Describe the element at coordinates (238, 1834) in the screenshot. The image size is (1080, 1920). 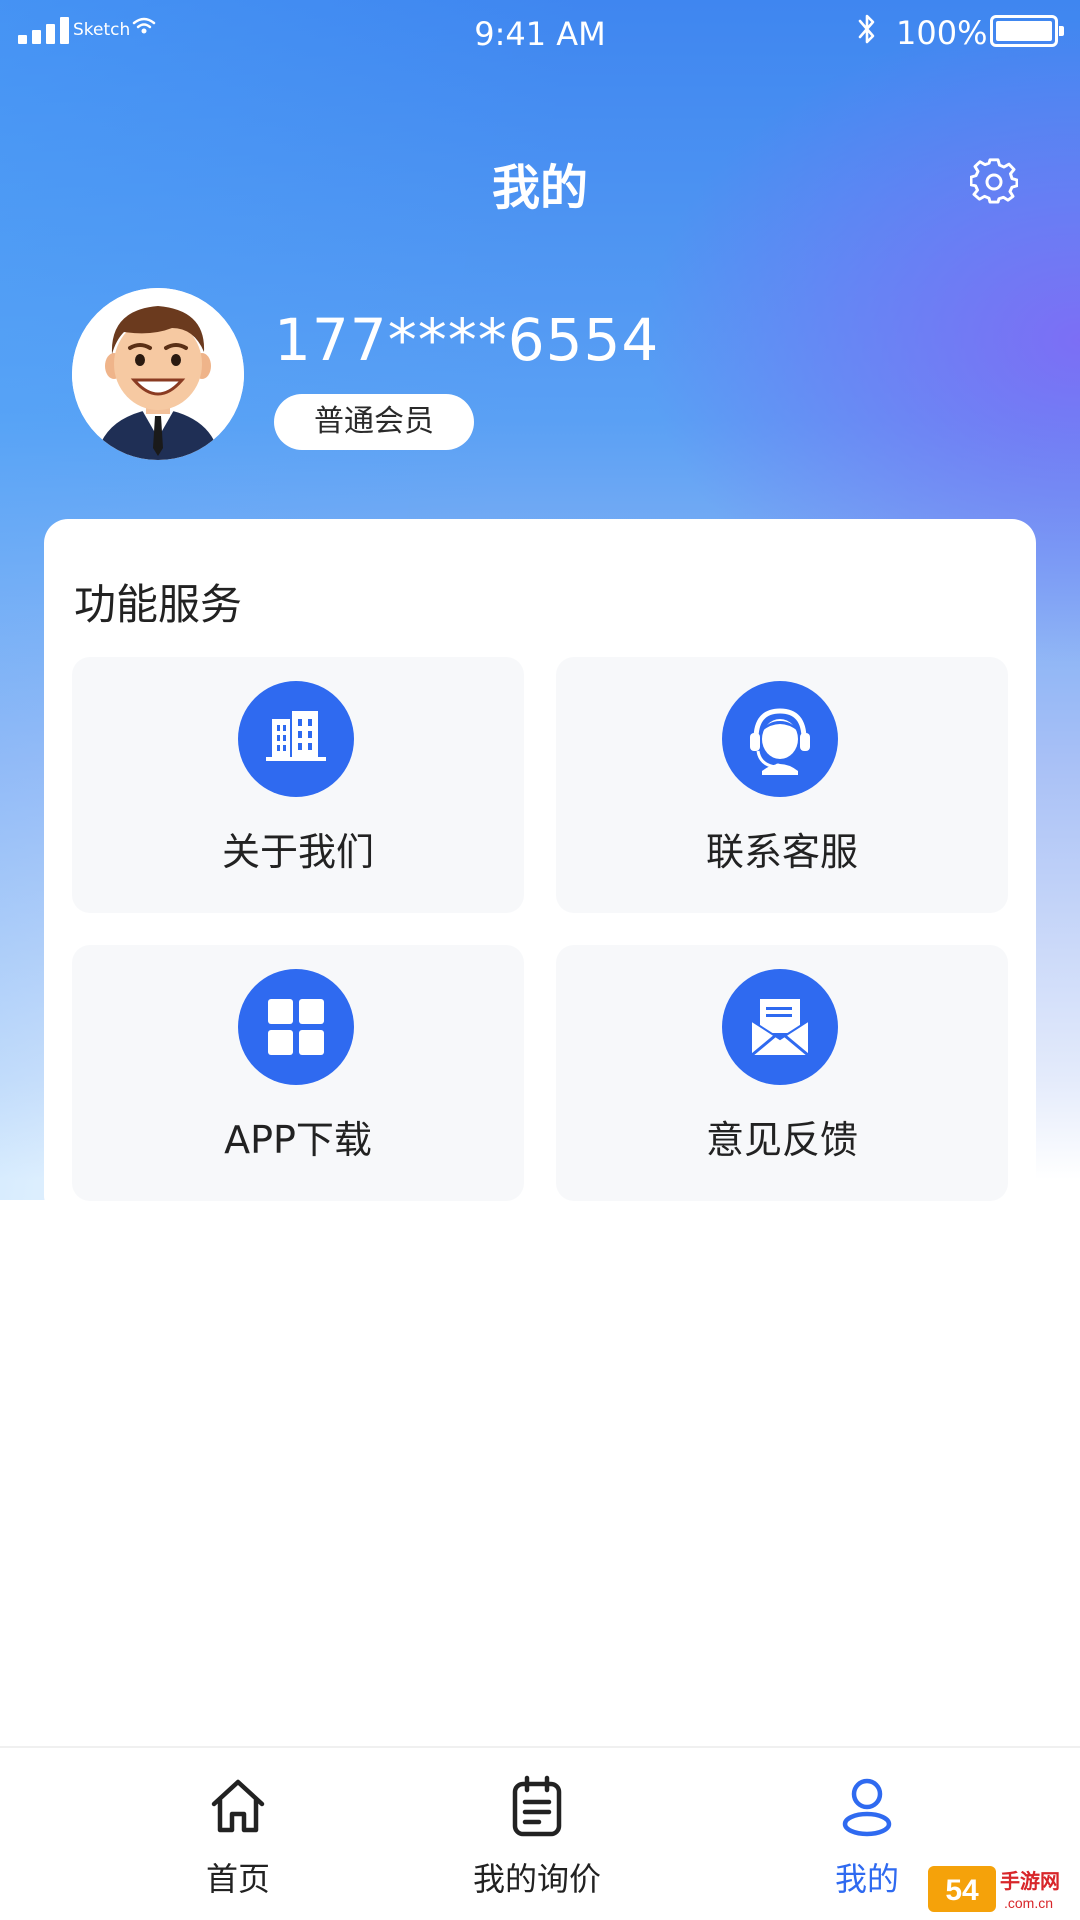
I see `tab-home: 首页` at that location.